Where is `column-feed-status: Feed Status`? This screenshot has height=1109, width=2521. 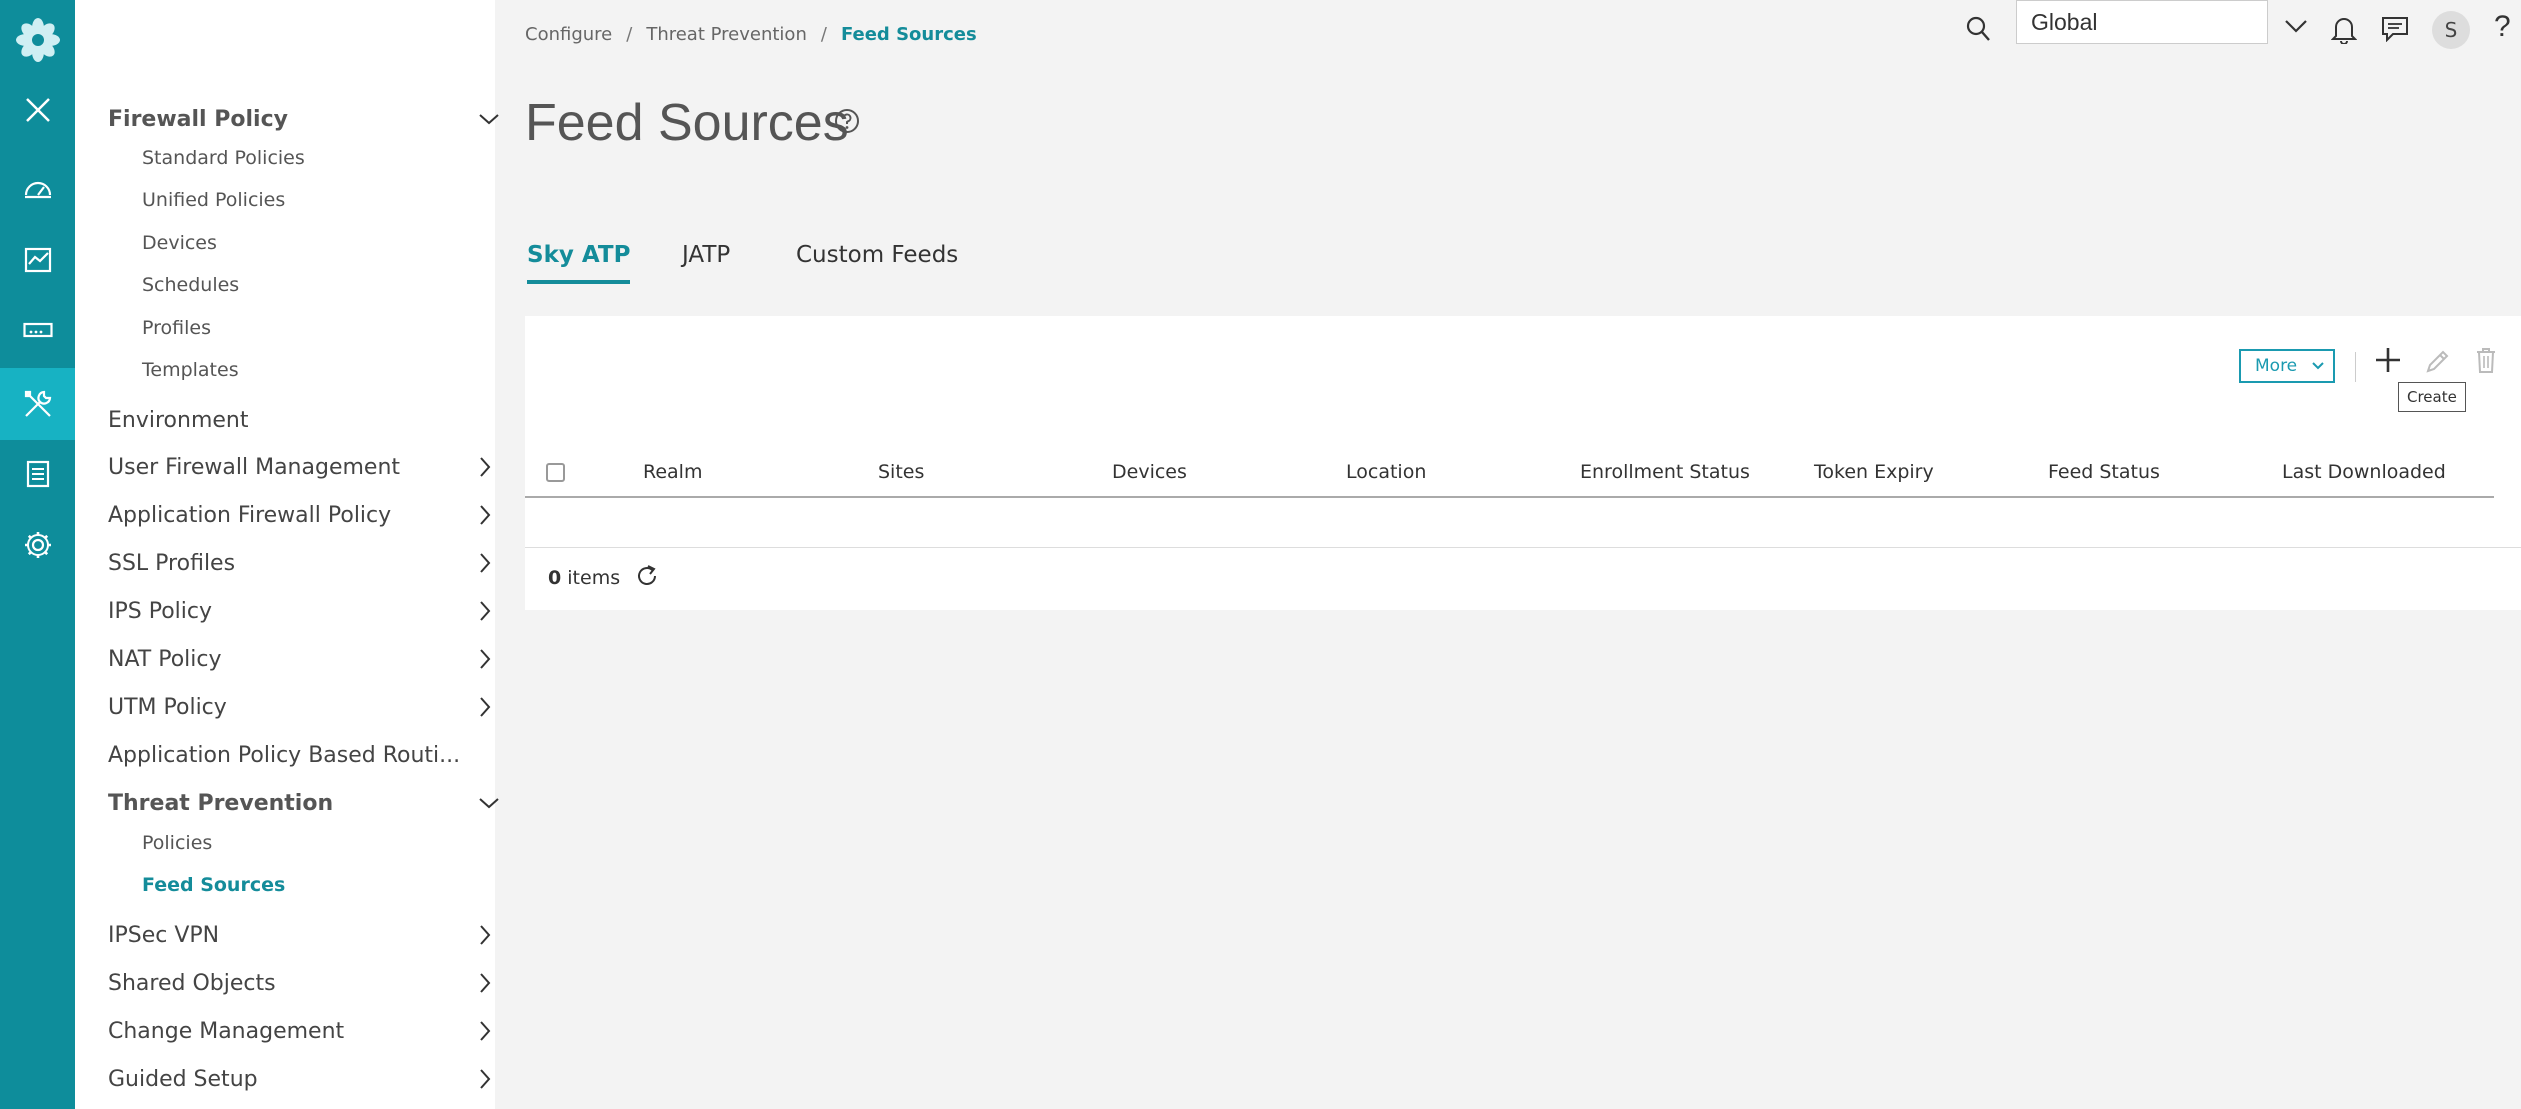 column-feed-status: Feed Status is located at coordinates (2104, 472).